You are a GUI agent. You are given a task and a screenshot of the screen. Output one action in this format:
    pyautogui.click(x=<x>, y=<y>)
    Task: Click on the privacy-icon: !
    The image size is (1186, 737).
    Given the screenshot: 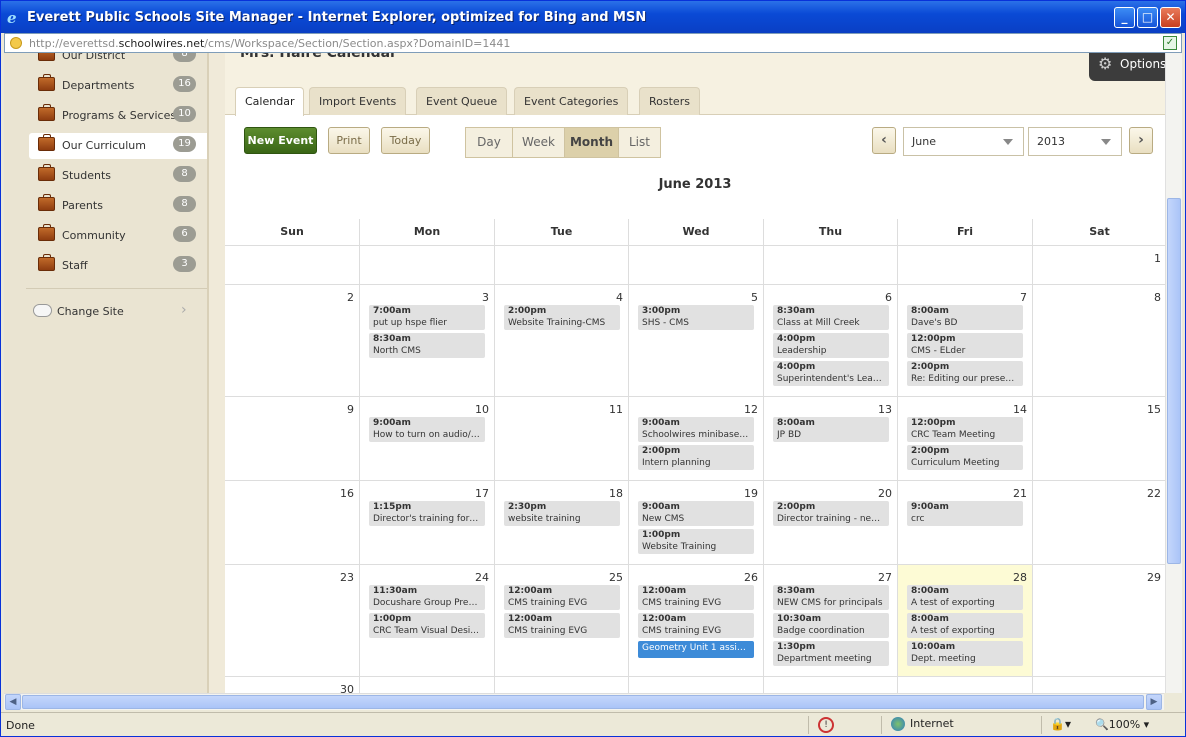 What is the action you would take?
    pyautogui.click(x=826, y=725)
    